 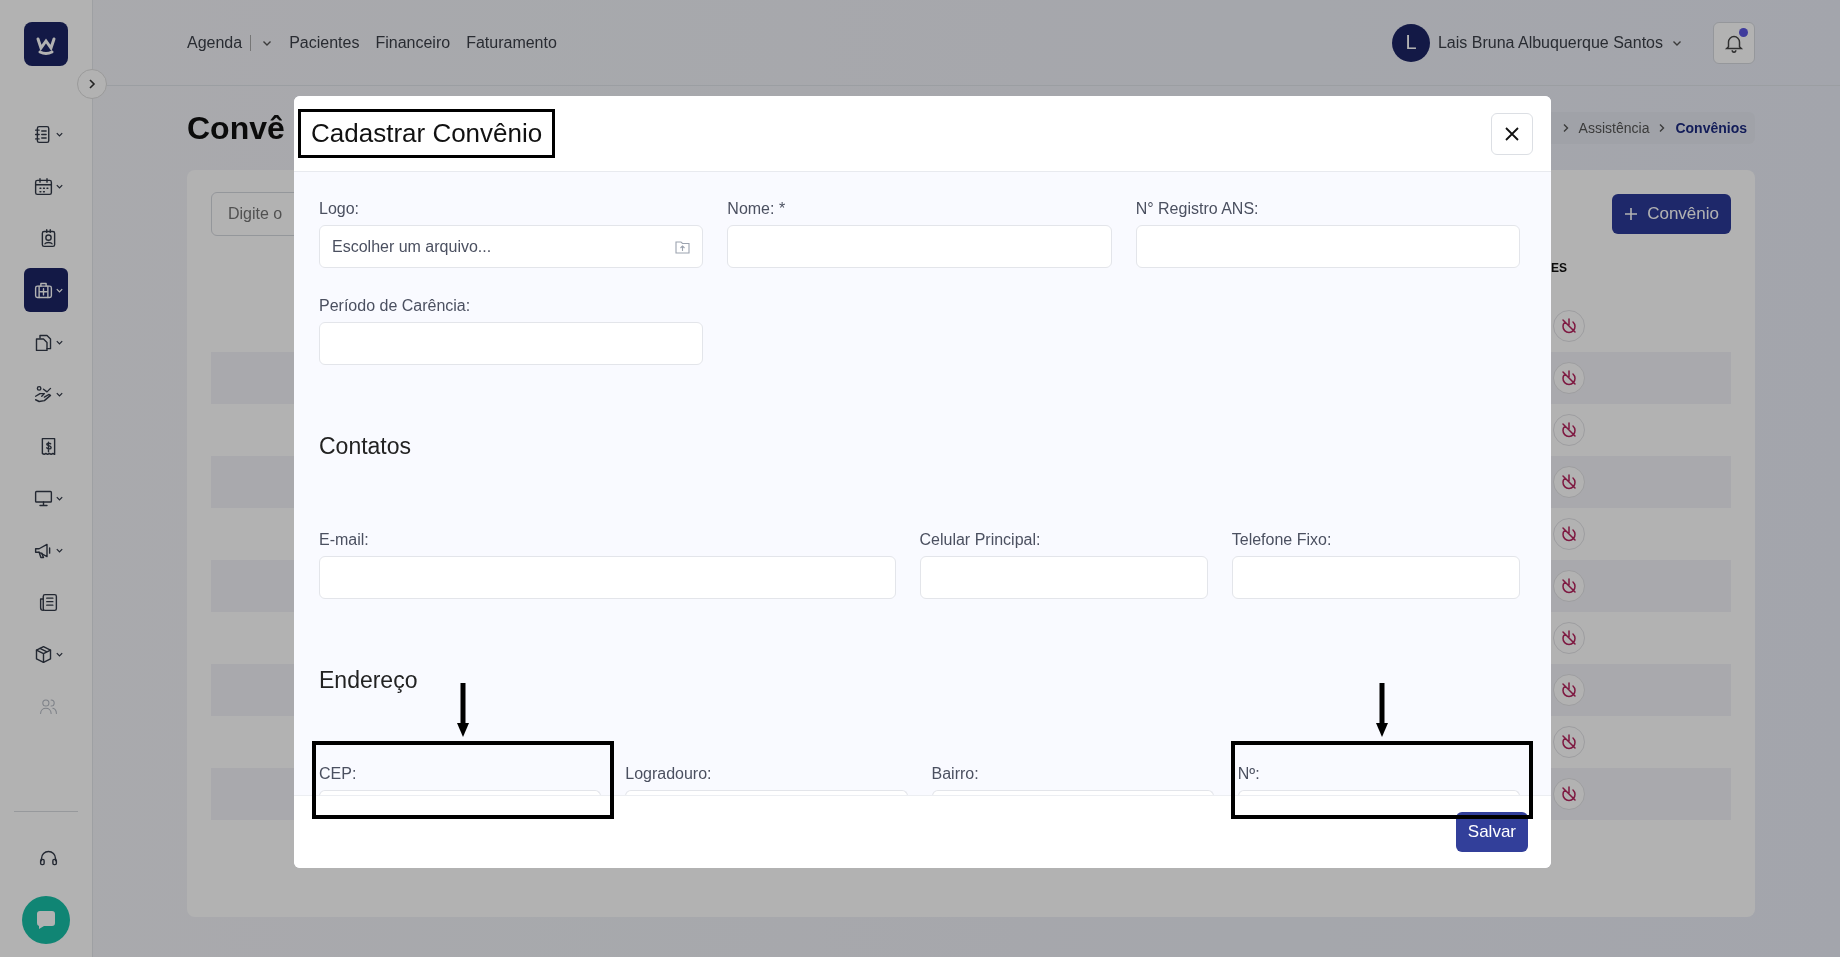 I want to click on nav-link: Agenda, so click(x=230, y=42).